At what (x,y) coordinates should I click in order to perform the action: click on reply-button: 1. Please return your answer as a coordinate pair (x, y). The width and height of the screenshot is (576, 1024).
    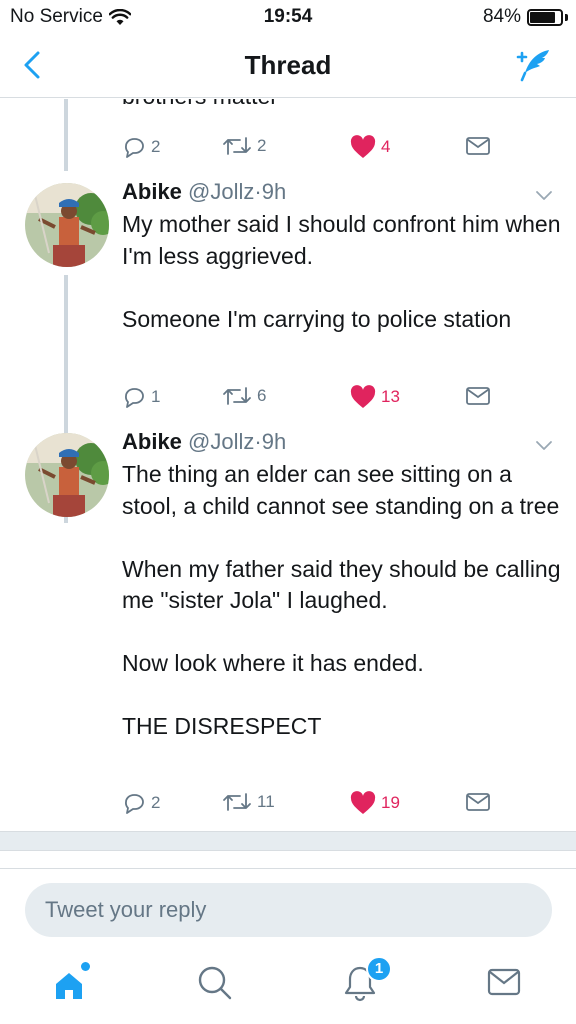
    Looking at the image, I should click on (141, 397).